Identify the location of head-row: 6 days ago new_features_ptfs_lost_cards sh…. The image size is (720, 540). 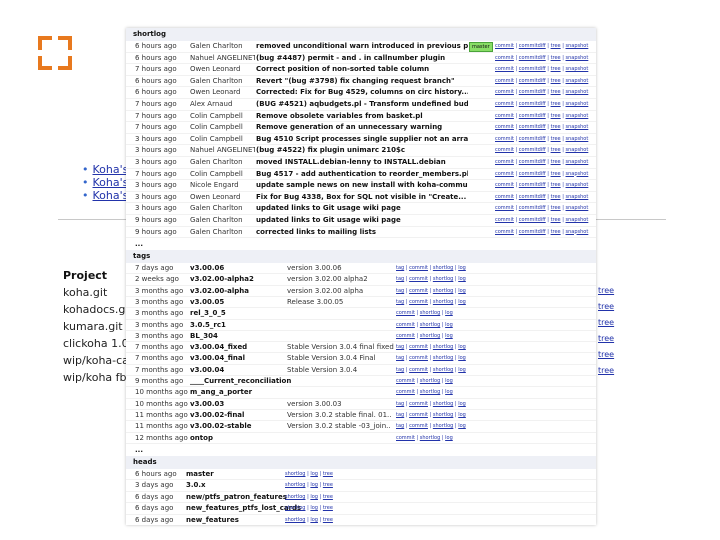
(361, 509).